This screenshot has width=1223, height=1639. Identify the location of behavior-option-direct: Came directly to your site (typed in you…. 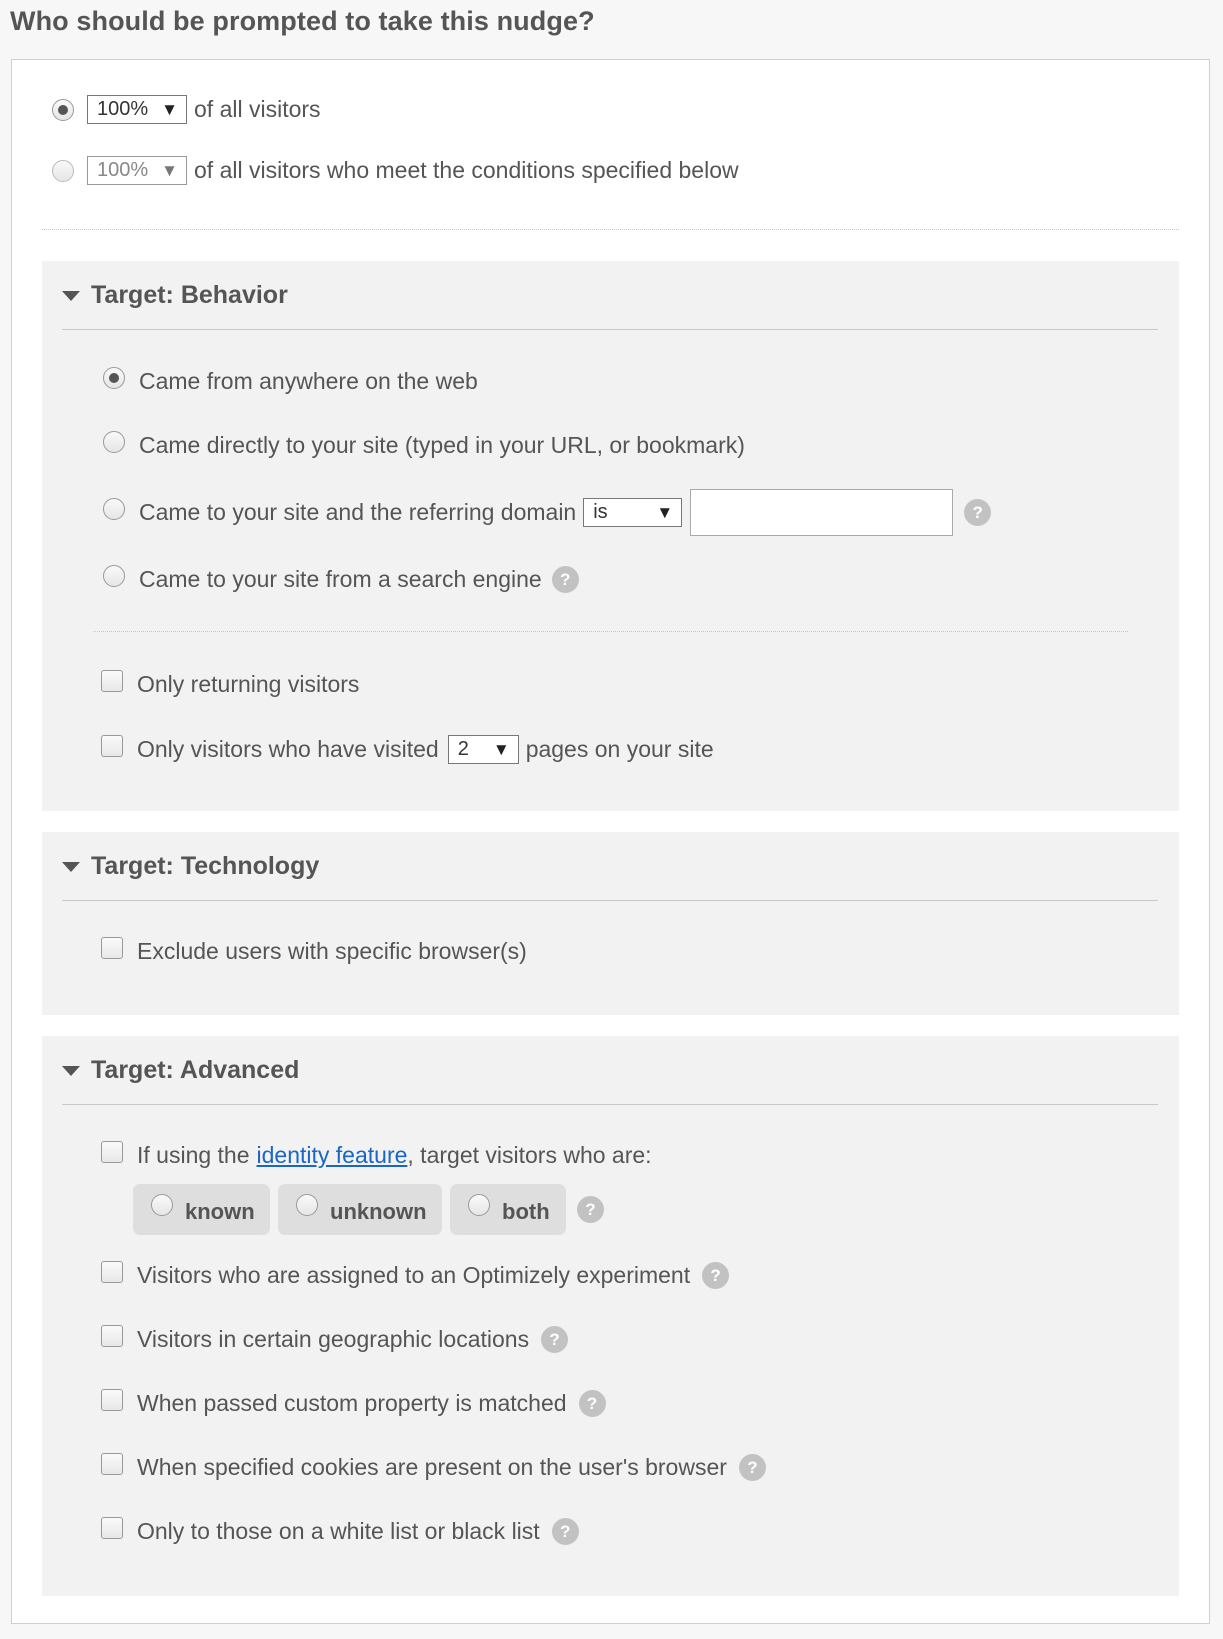
(424, 444).